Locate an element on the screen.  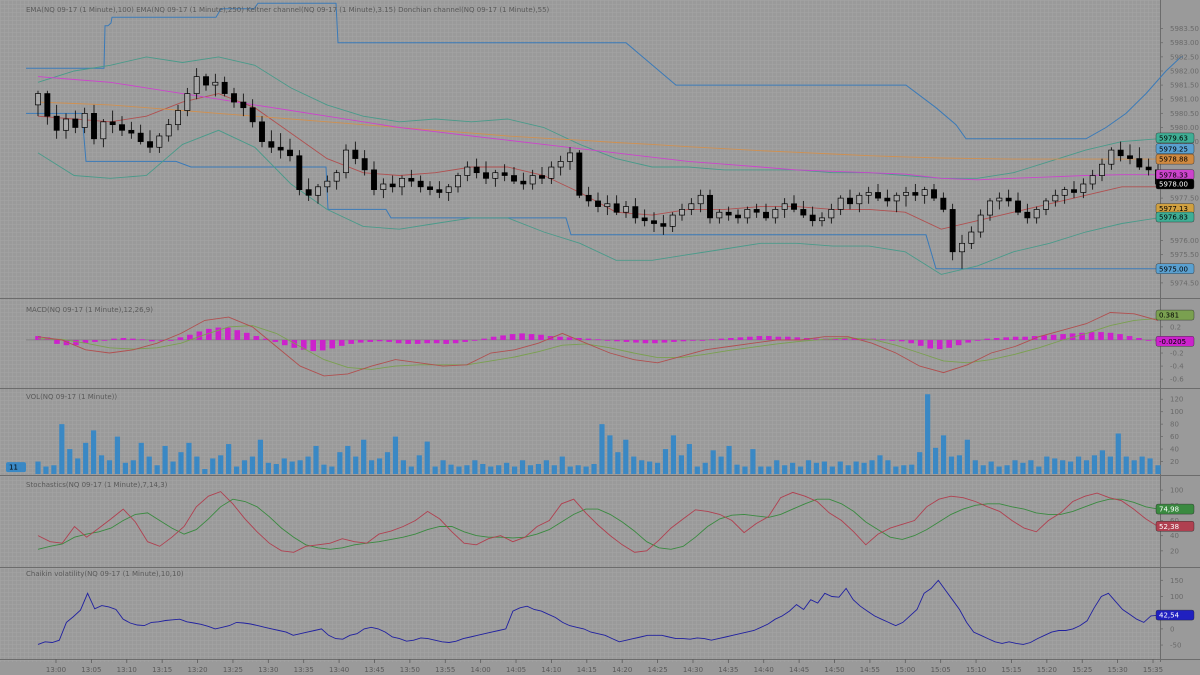
time-tick-label: 13:50 is located at coordinates (410, 670).